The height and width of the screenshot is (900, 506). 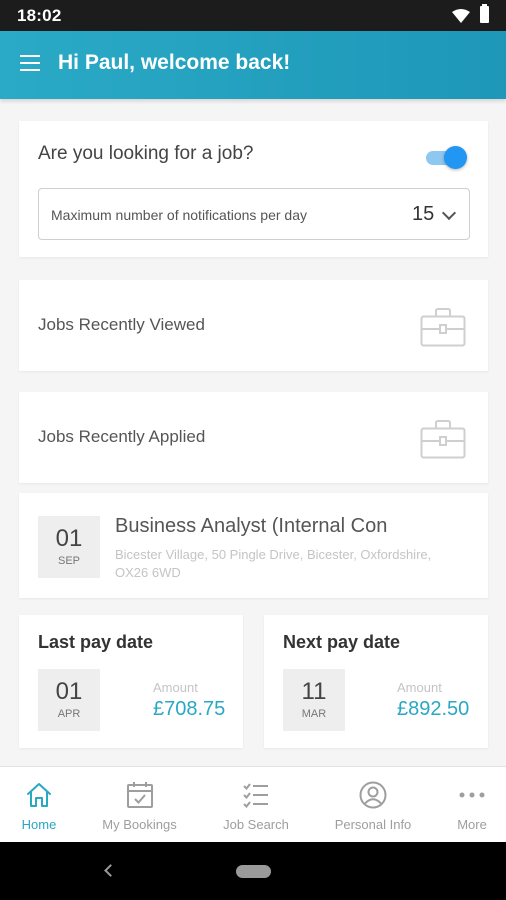 I want to click on wifi-icon, so click(x=461, y=16).